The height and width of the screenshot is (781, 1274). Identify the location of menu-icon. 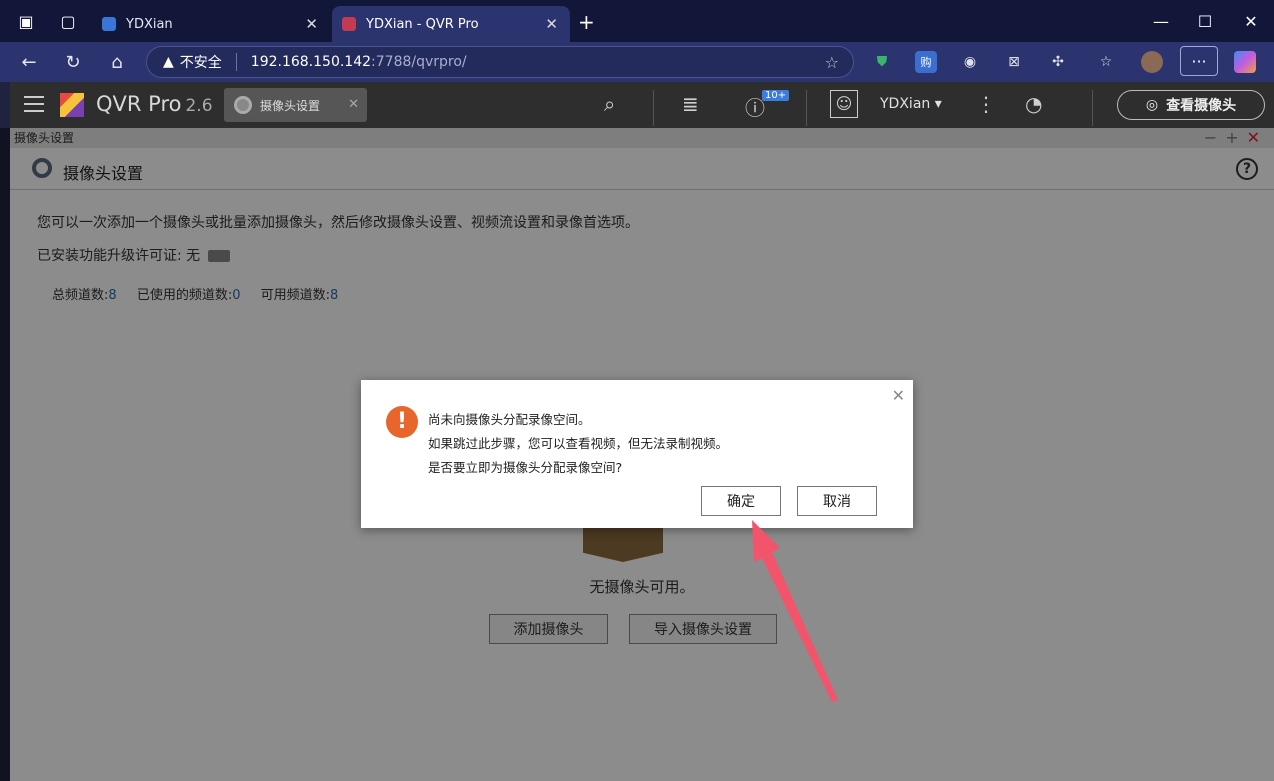
(34, 104).